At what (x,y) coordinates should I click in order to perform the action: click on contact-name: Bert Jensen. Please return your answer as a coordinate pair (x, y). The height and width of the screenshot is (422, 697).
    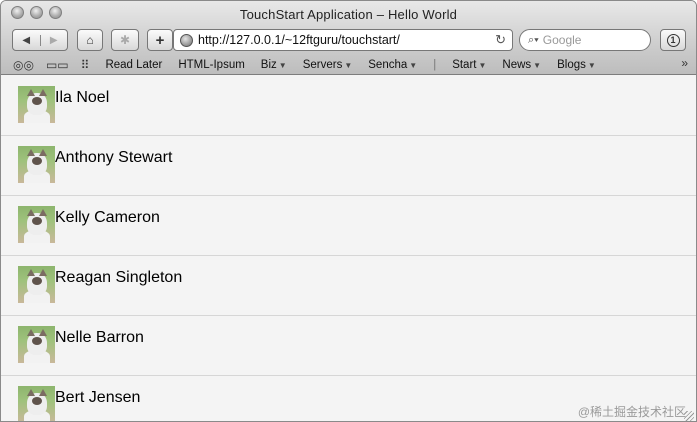
    Looking at the image, I should click on (98, 397).